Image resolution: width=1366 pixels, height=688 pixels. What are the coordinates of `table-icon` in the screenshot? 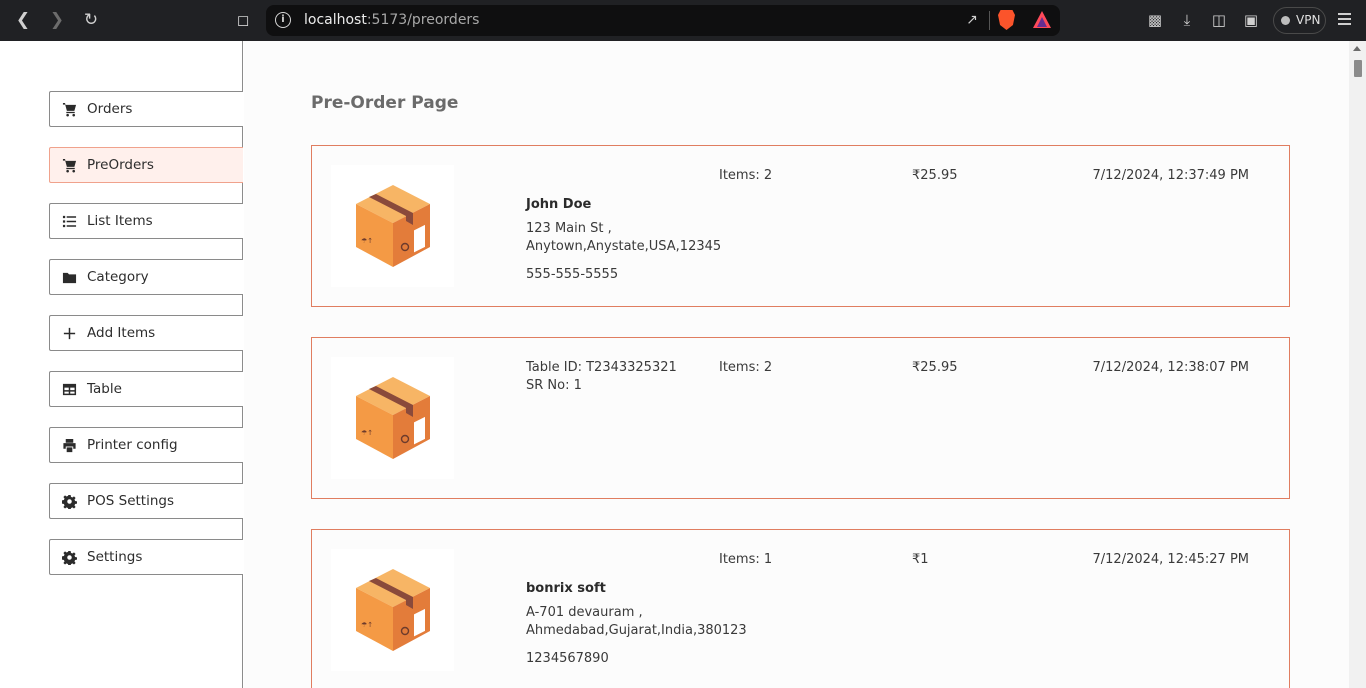 It's located at (69, 389).